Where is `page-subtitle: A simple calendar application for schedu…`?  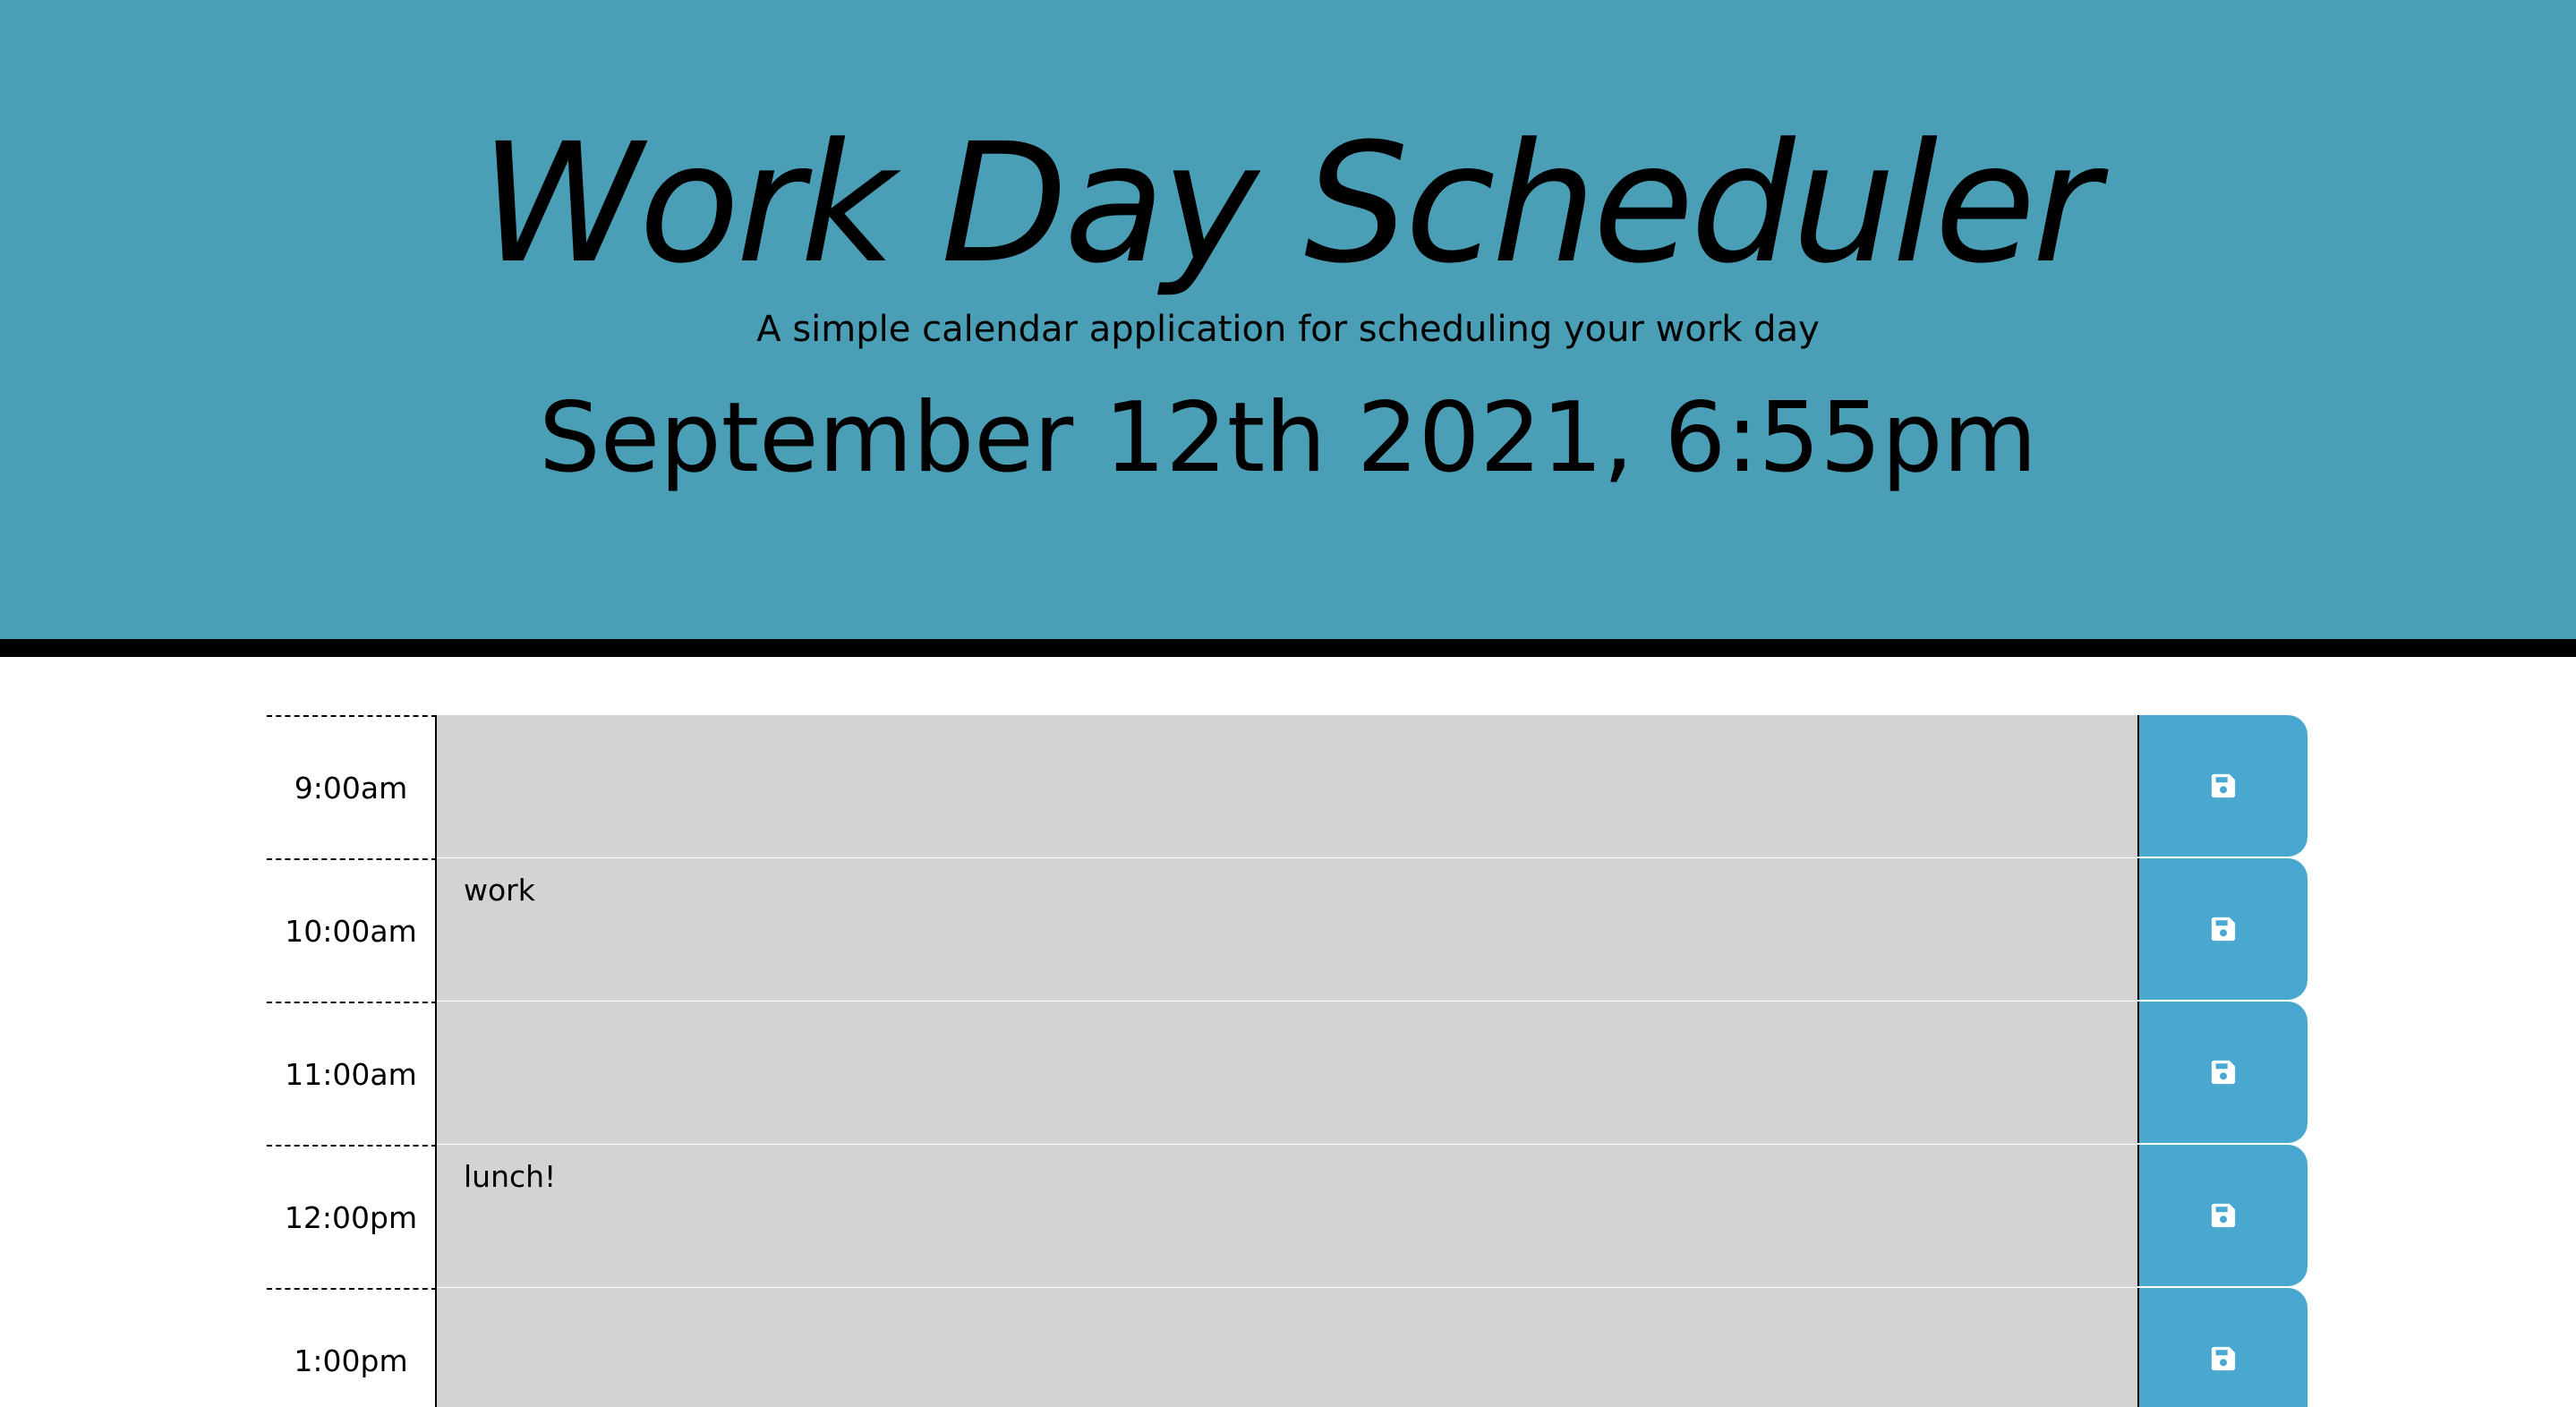 page-subtitle: A simple calendar application for schedu… is located at coordinates (1288, 329).